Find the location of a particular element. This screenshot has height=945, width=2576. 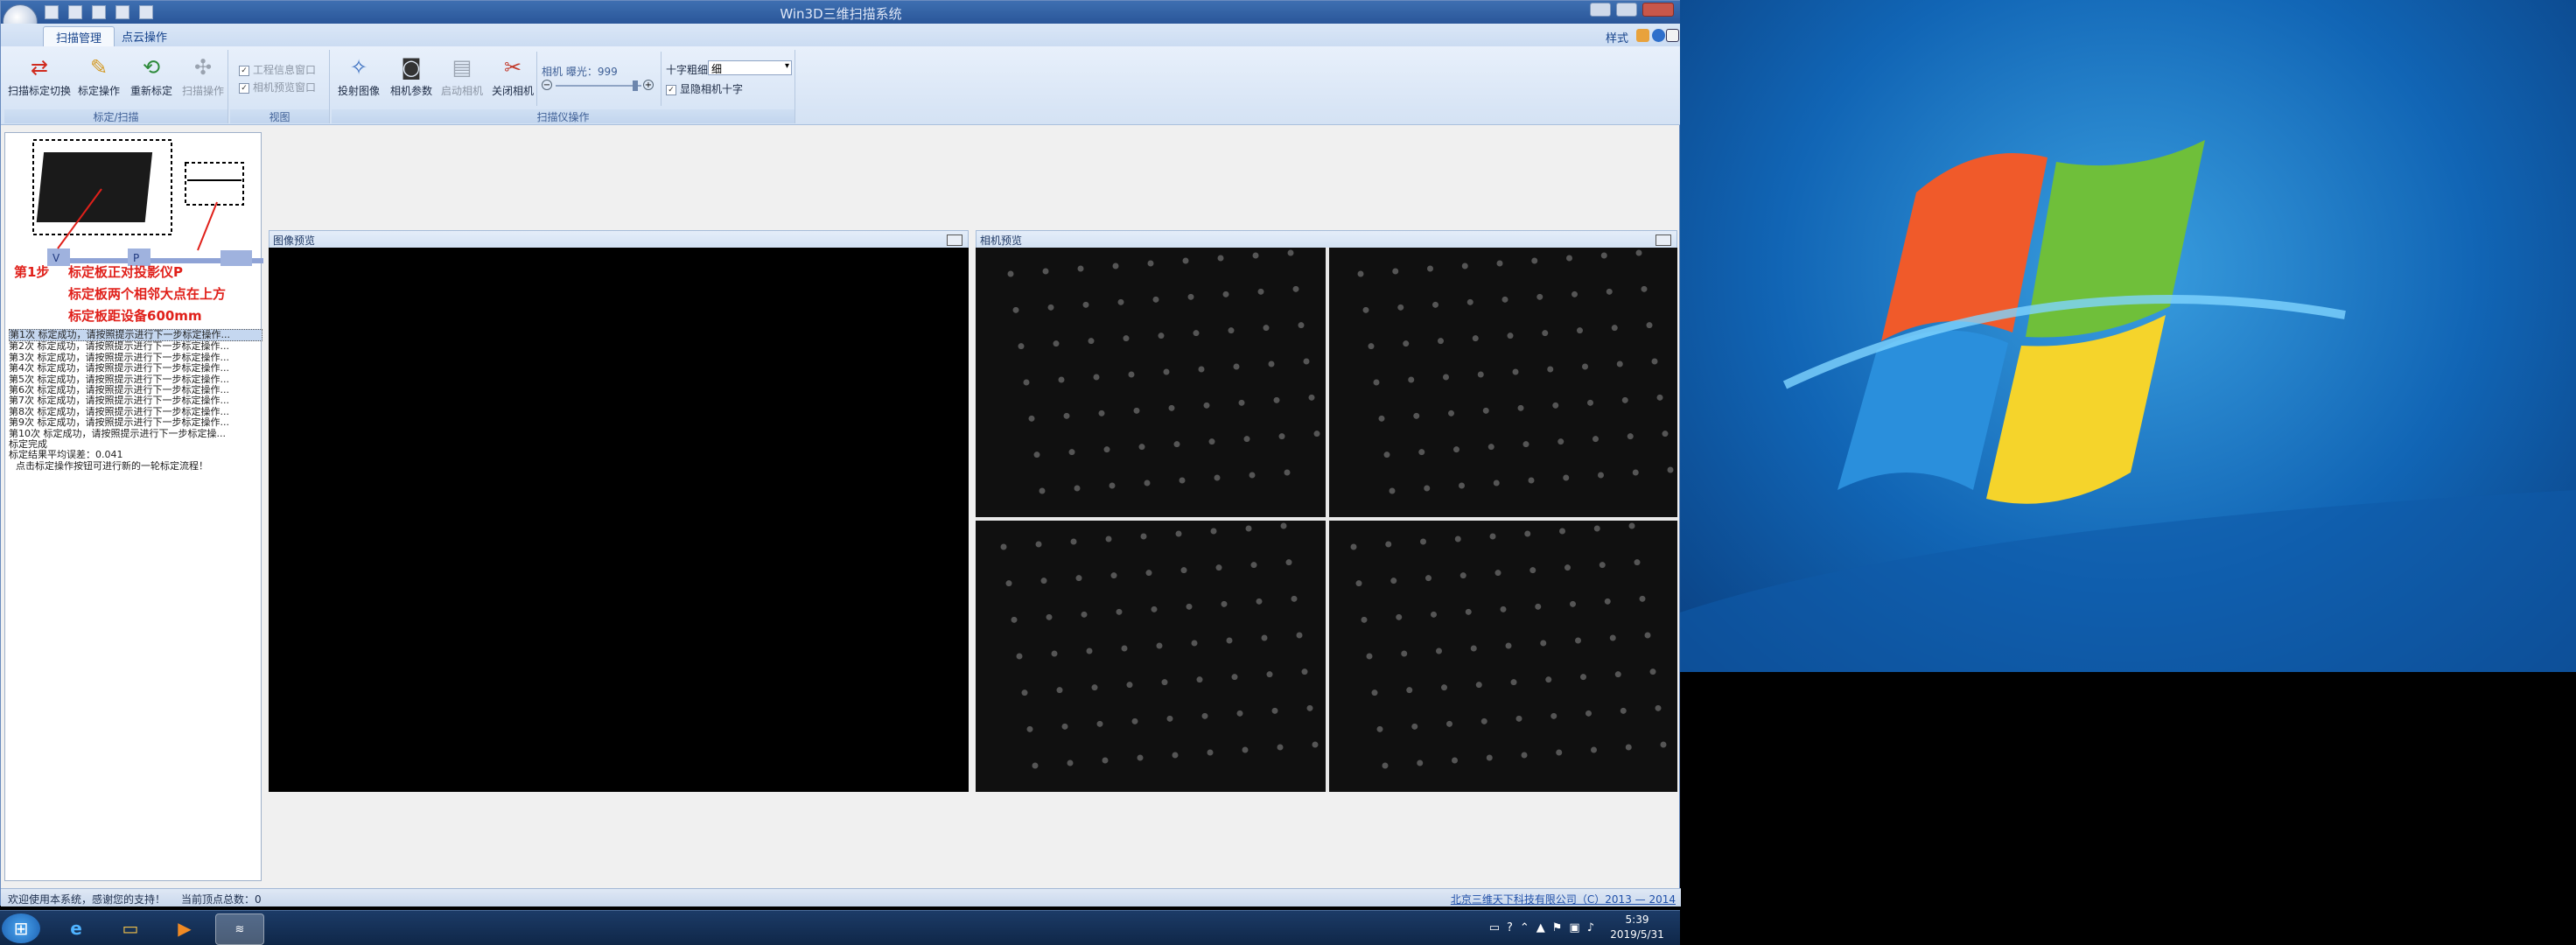

tab-point-cloud: 点云操作 is located at coordinates (144, 36).